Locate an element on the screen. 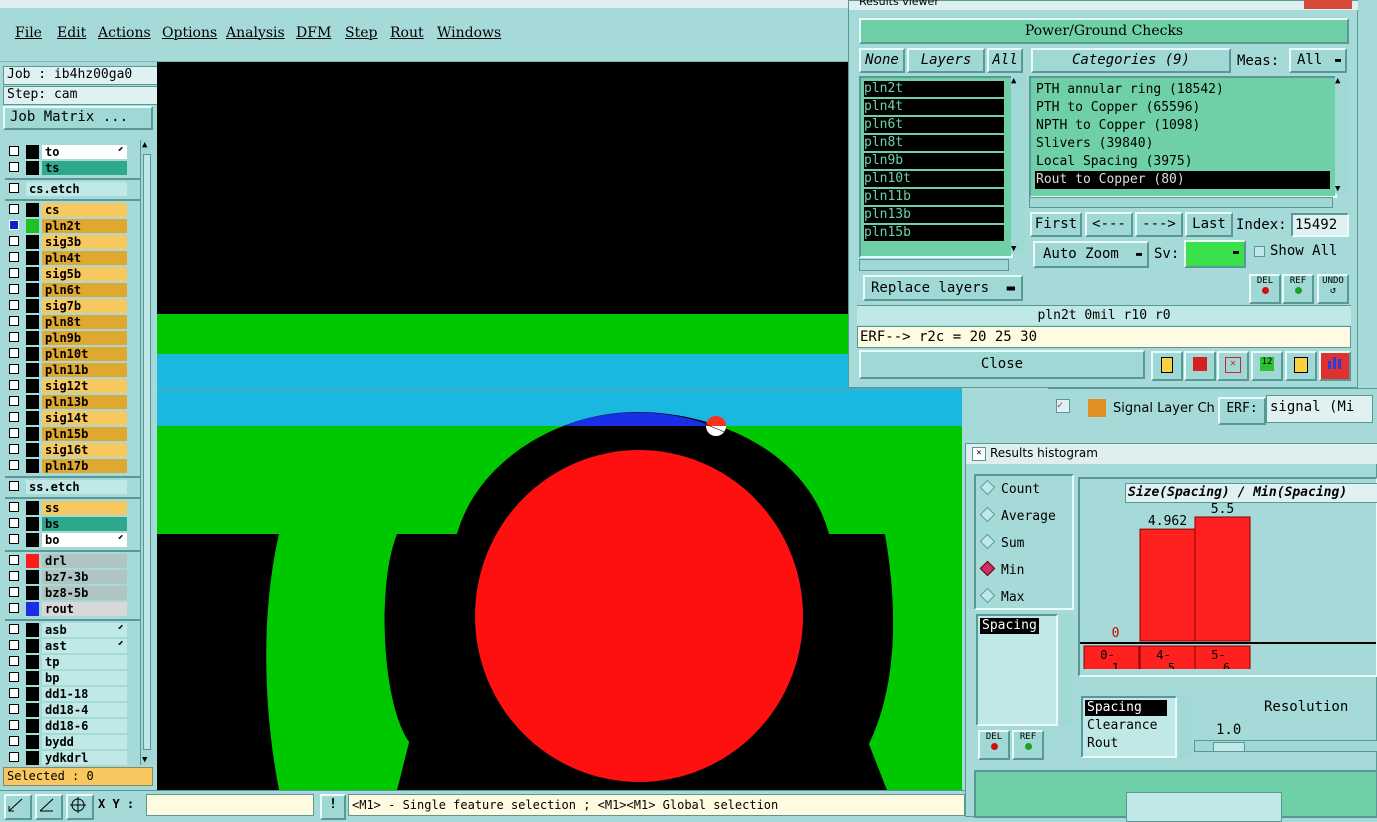 Image resolution: width=1377 pixels, height=822 pixels. measure-icon is located at coordinates (49, 807).